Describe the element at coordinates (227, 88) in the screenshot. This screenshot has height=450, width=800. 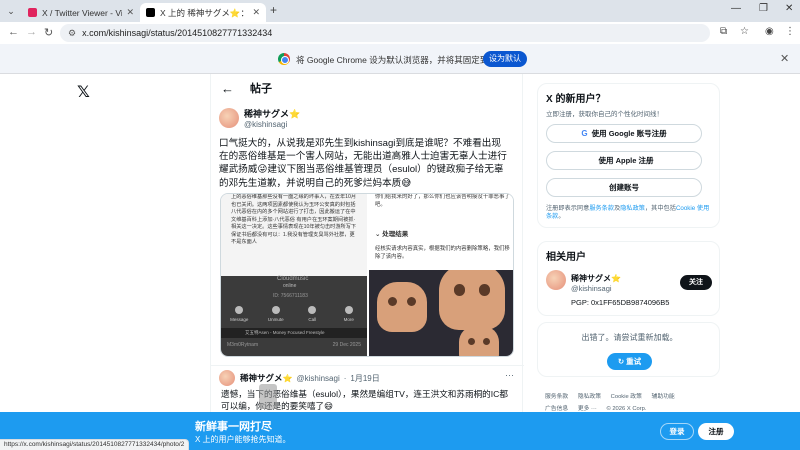
I see `back-arrow-icon: ←` at that location.